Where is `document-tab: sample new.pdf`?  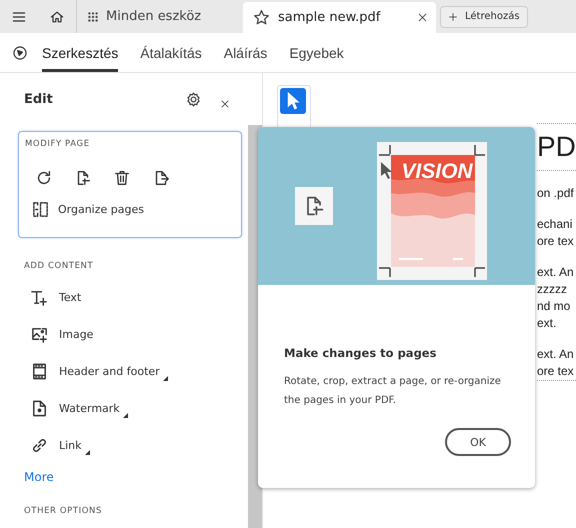
document-tab: sample new.pdf is located at coordinates (339, 17).